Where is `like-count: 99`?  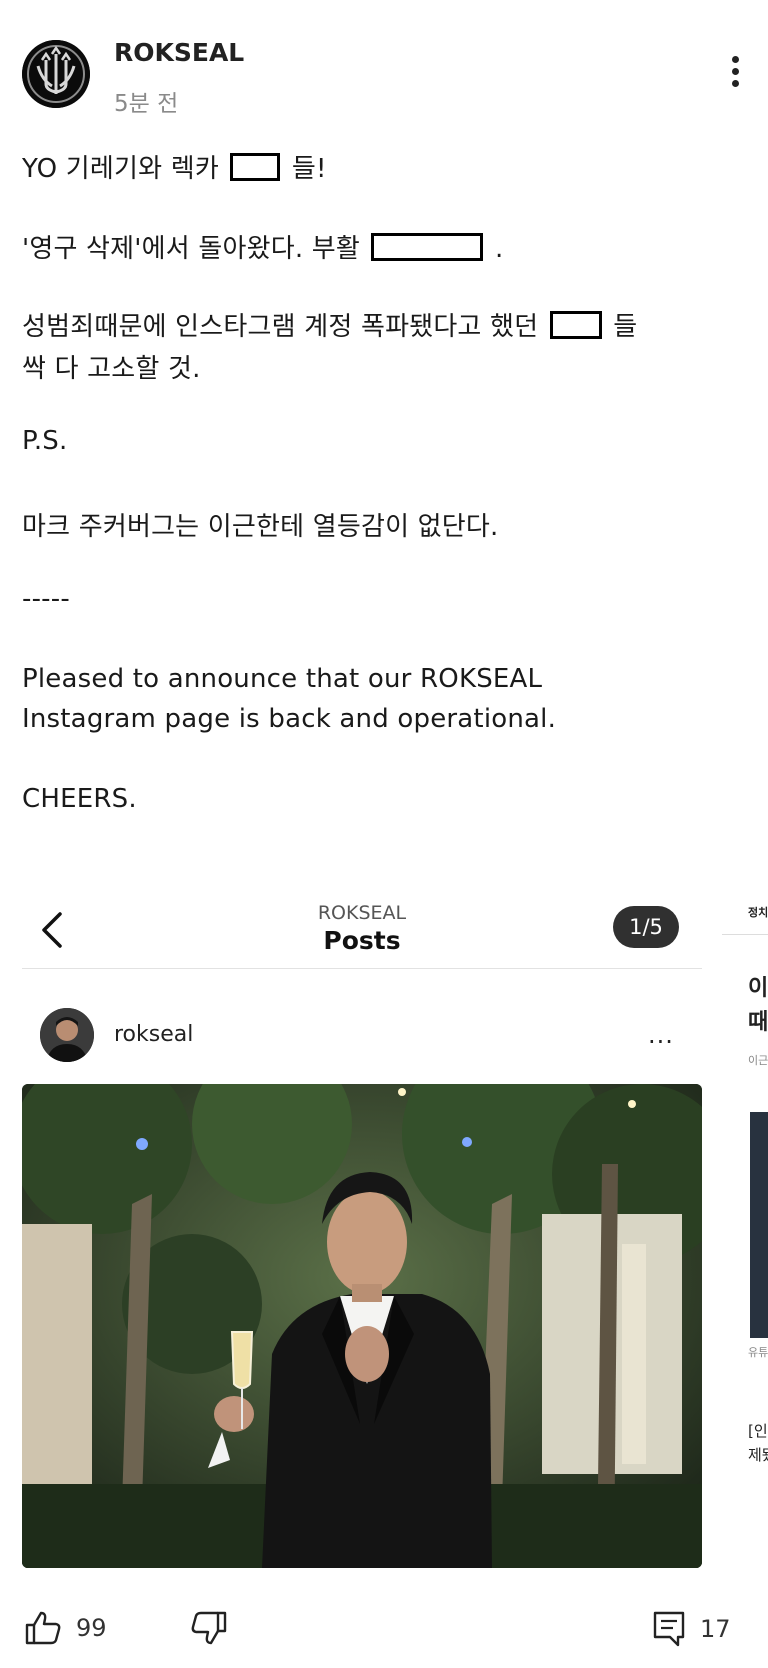
like-count: 99 is located at coordinates (91, 1628).